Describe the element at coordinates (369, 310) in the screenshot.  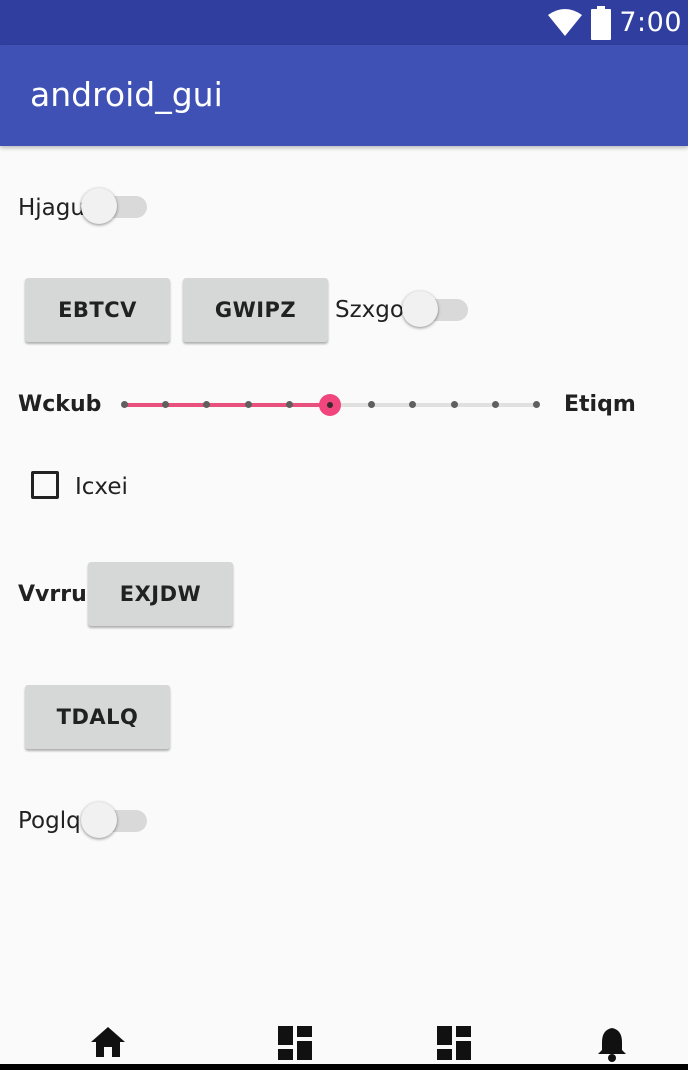
I see `switch-label-szxgo: Szxgo` at that location.